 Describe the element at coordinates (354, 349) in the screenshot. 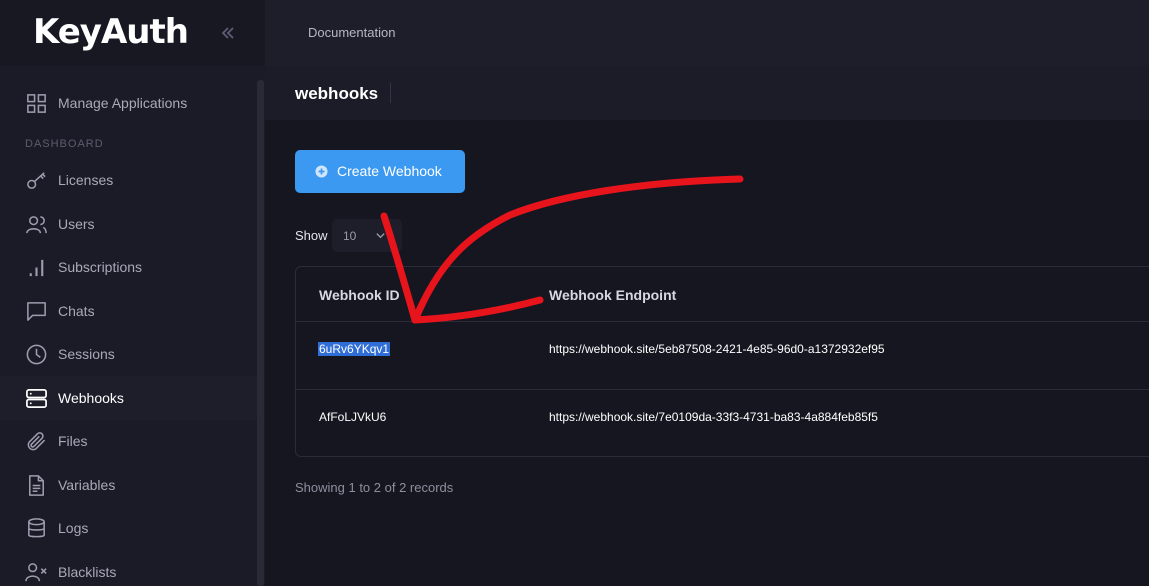

I see `webhook-id-cell: 6uRv6YKqv1` at that location.